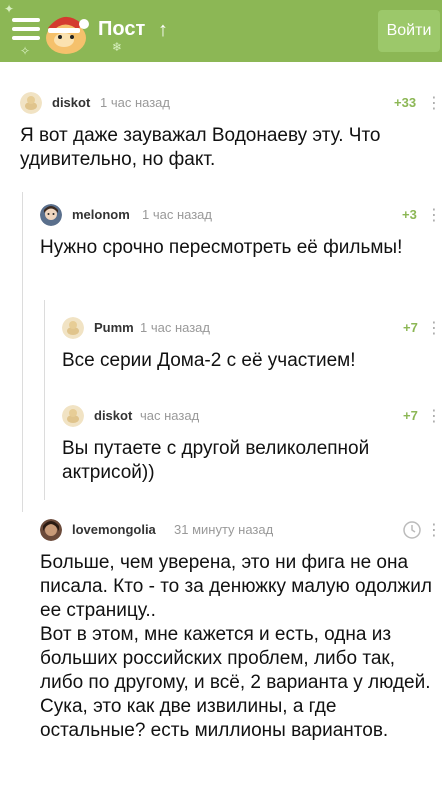 The height and width of the screenshot is (800, 442). What do you see at coordinates (117, 47) in the screenshot?
I see `garland-decoration: ❄` at bounding box center [117, 47].